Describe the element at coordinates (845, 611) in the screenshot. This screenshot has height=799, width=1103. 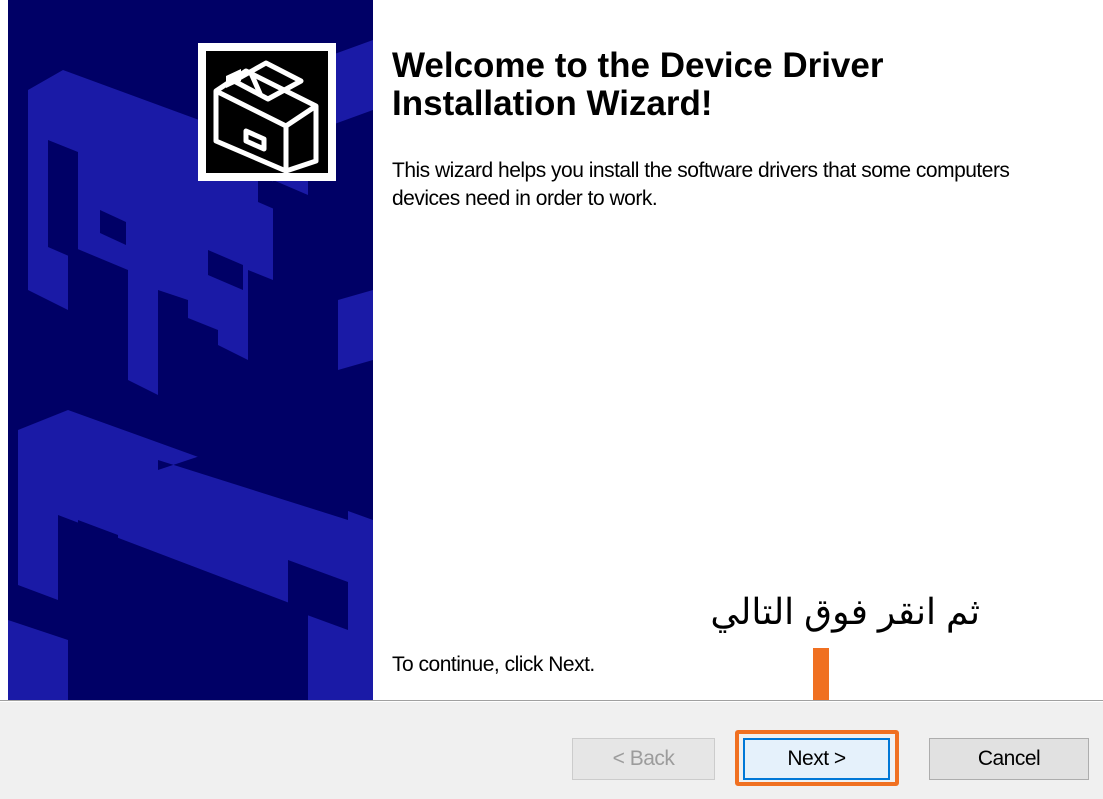
I see `annotation-text: ثم انقر فوق التالي` at that location.